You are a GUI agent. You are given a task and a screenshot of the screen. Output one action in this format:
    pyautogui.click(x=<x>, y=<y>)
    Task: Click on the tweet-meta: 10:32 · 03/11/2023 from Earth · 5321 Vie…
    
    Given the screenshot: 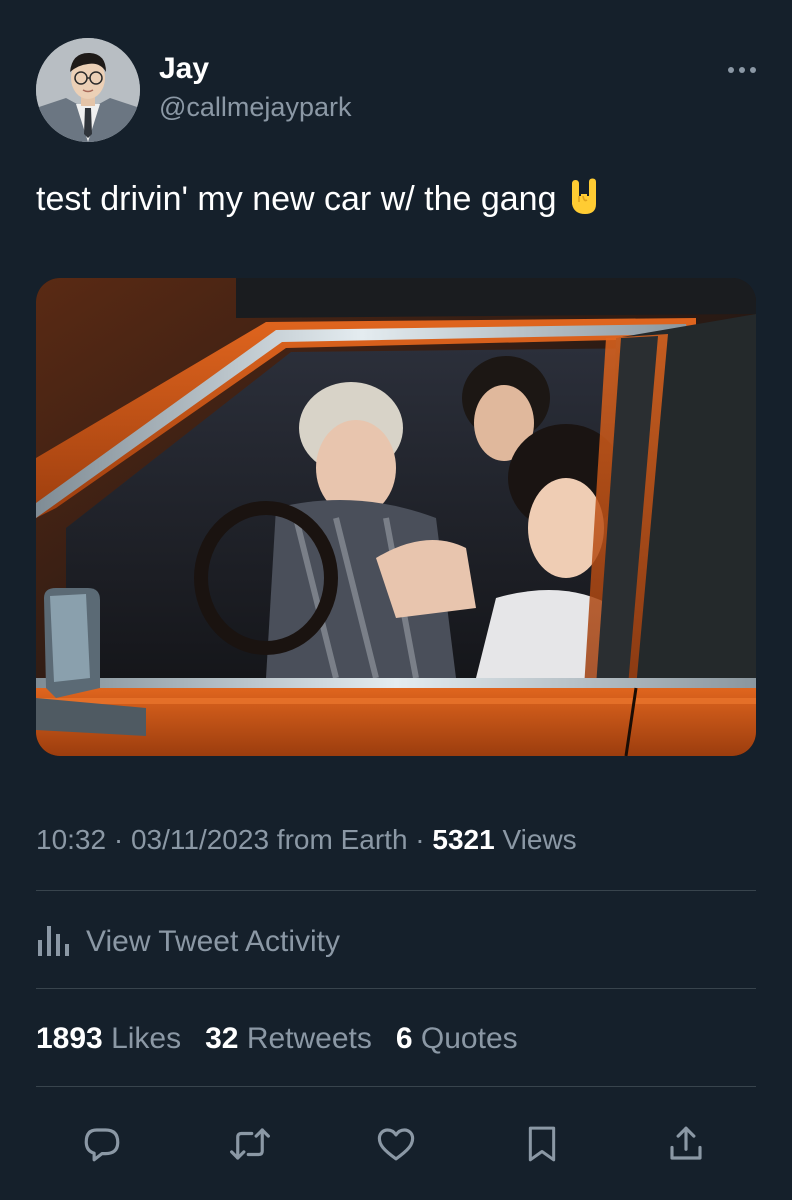 What is the action you would take?
    pyautogui.click(x=306, y=840)
    